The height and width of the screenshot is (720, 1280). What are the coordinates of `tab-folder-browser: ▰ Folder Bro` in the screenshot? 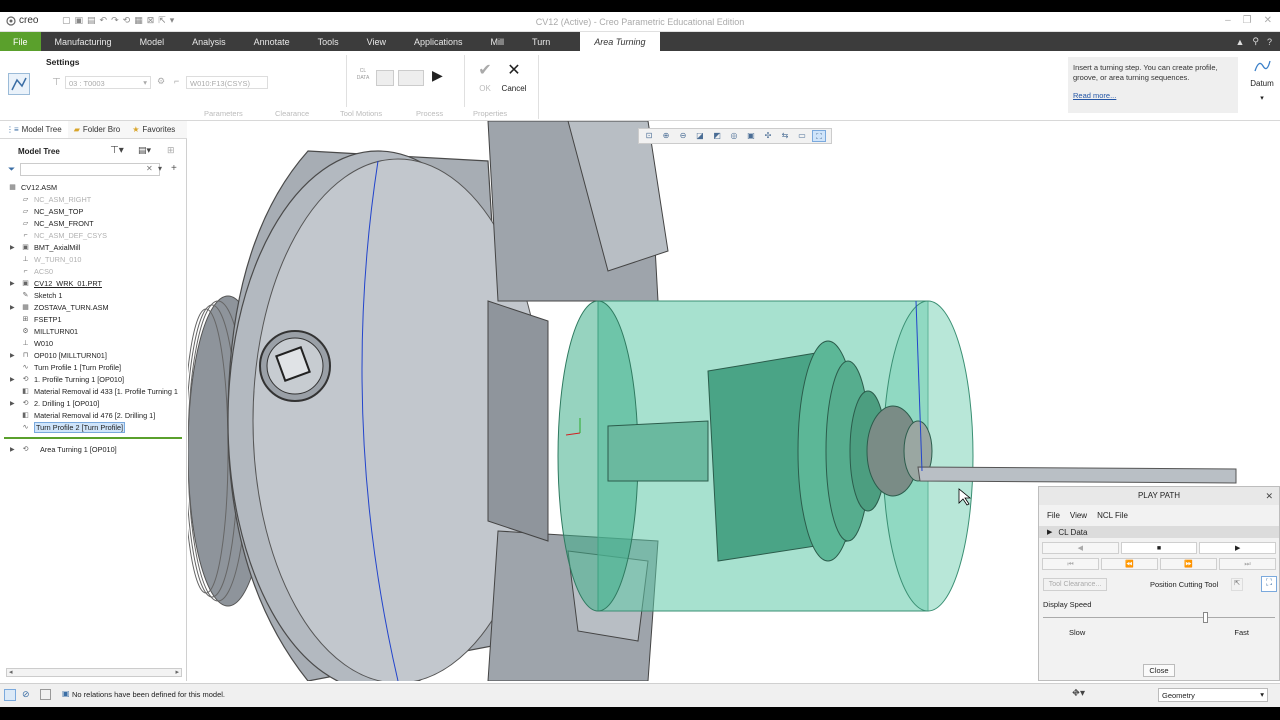 It's located at (97, 129).